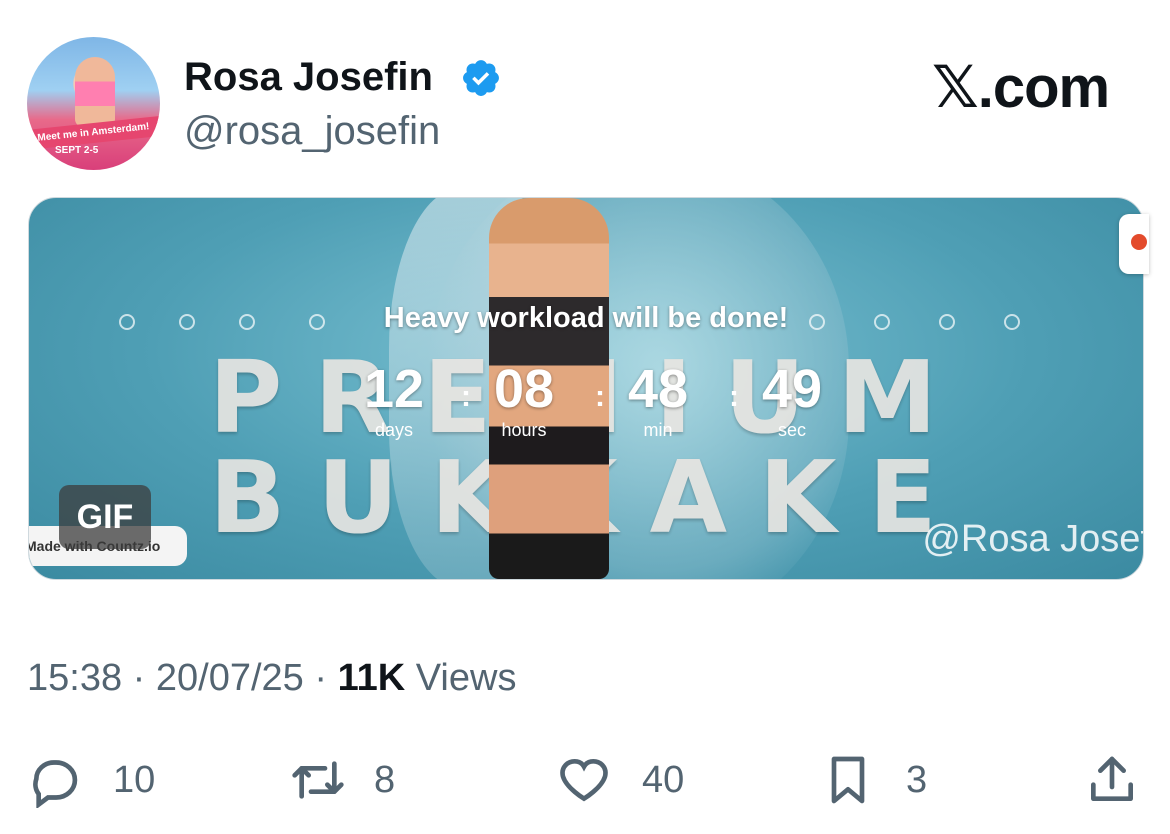 The width and height of the screenshot is (1170, 834). What do you see at coordinates (1134, 244) in the screenshot?
I see `side-reaction-tab` at bounding box center [1134, 244].